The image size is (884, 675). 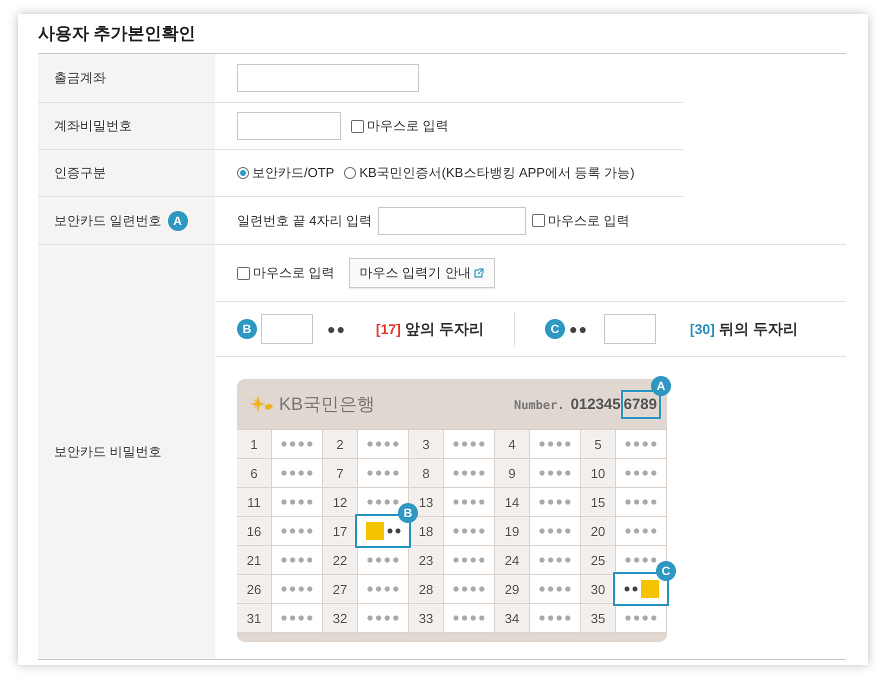 I want to click on card-index-cell: 5, so click(x=598, y=444).